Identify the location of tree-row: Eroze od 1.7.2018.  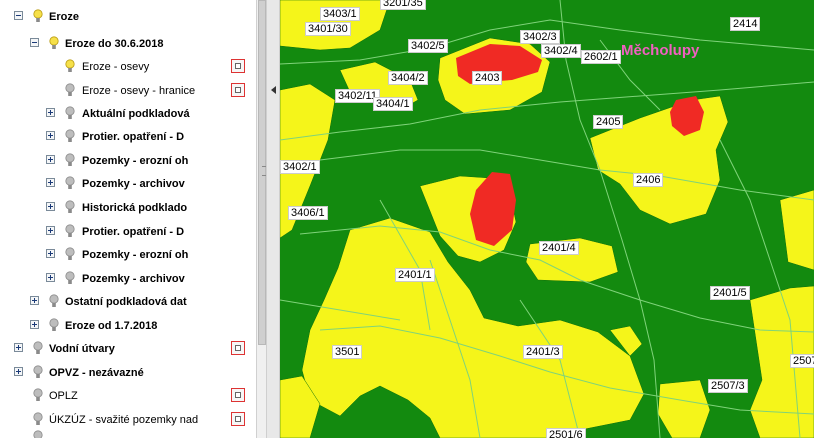
(128, 326).